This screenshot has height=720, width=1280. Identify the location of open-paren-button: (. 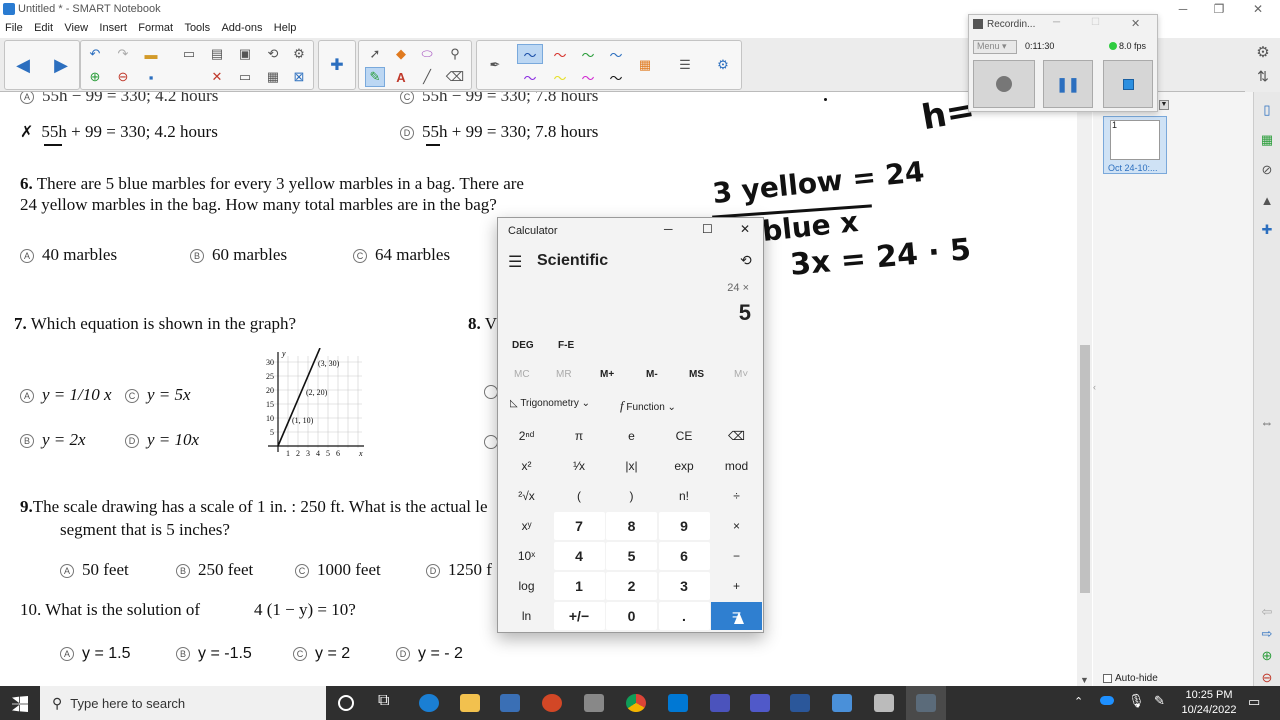
(579, 496).